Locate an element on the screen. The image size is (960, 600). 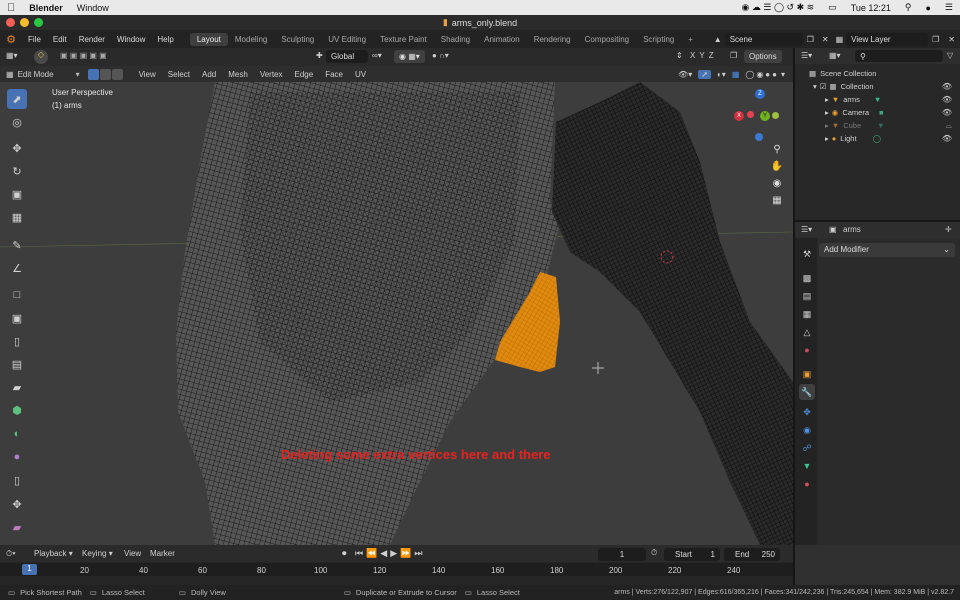
menu-file: File is located at coordinates (34, 39).